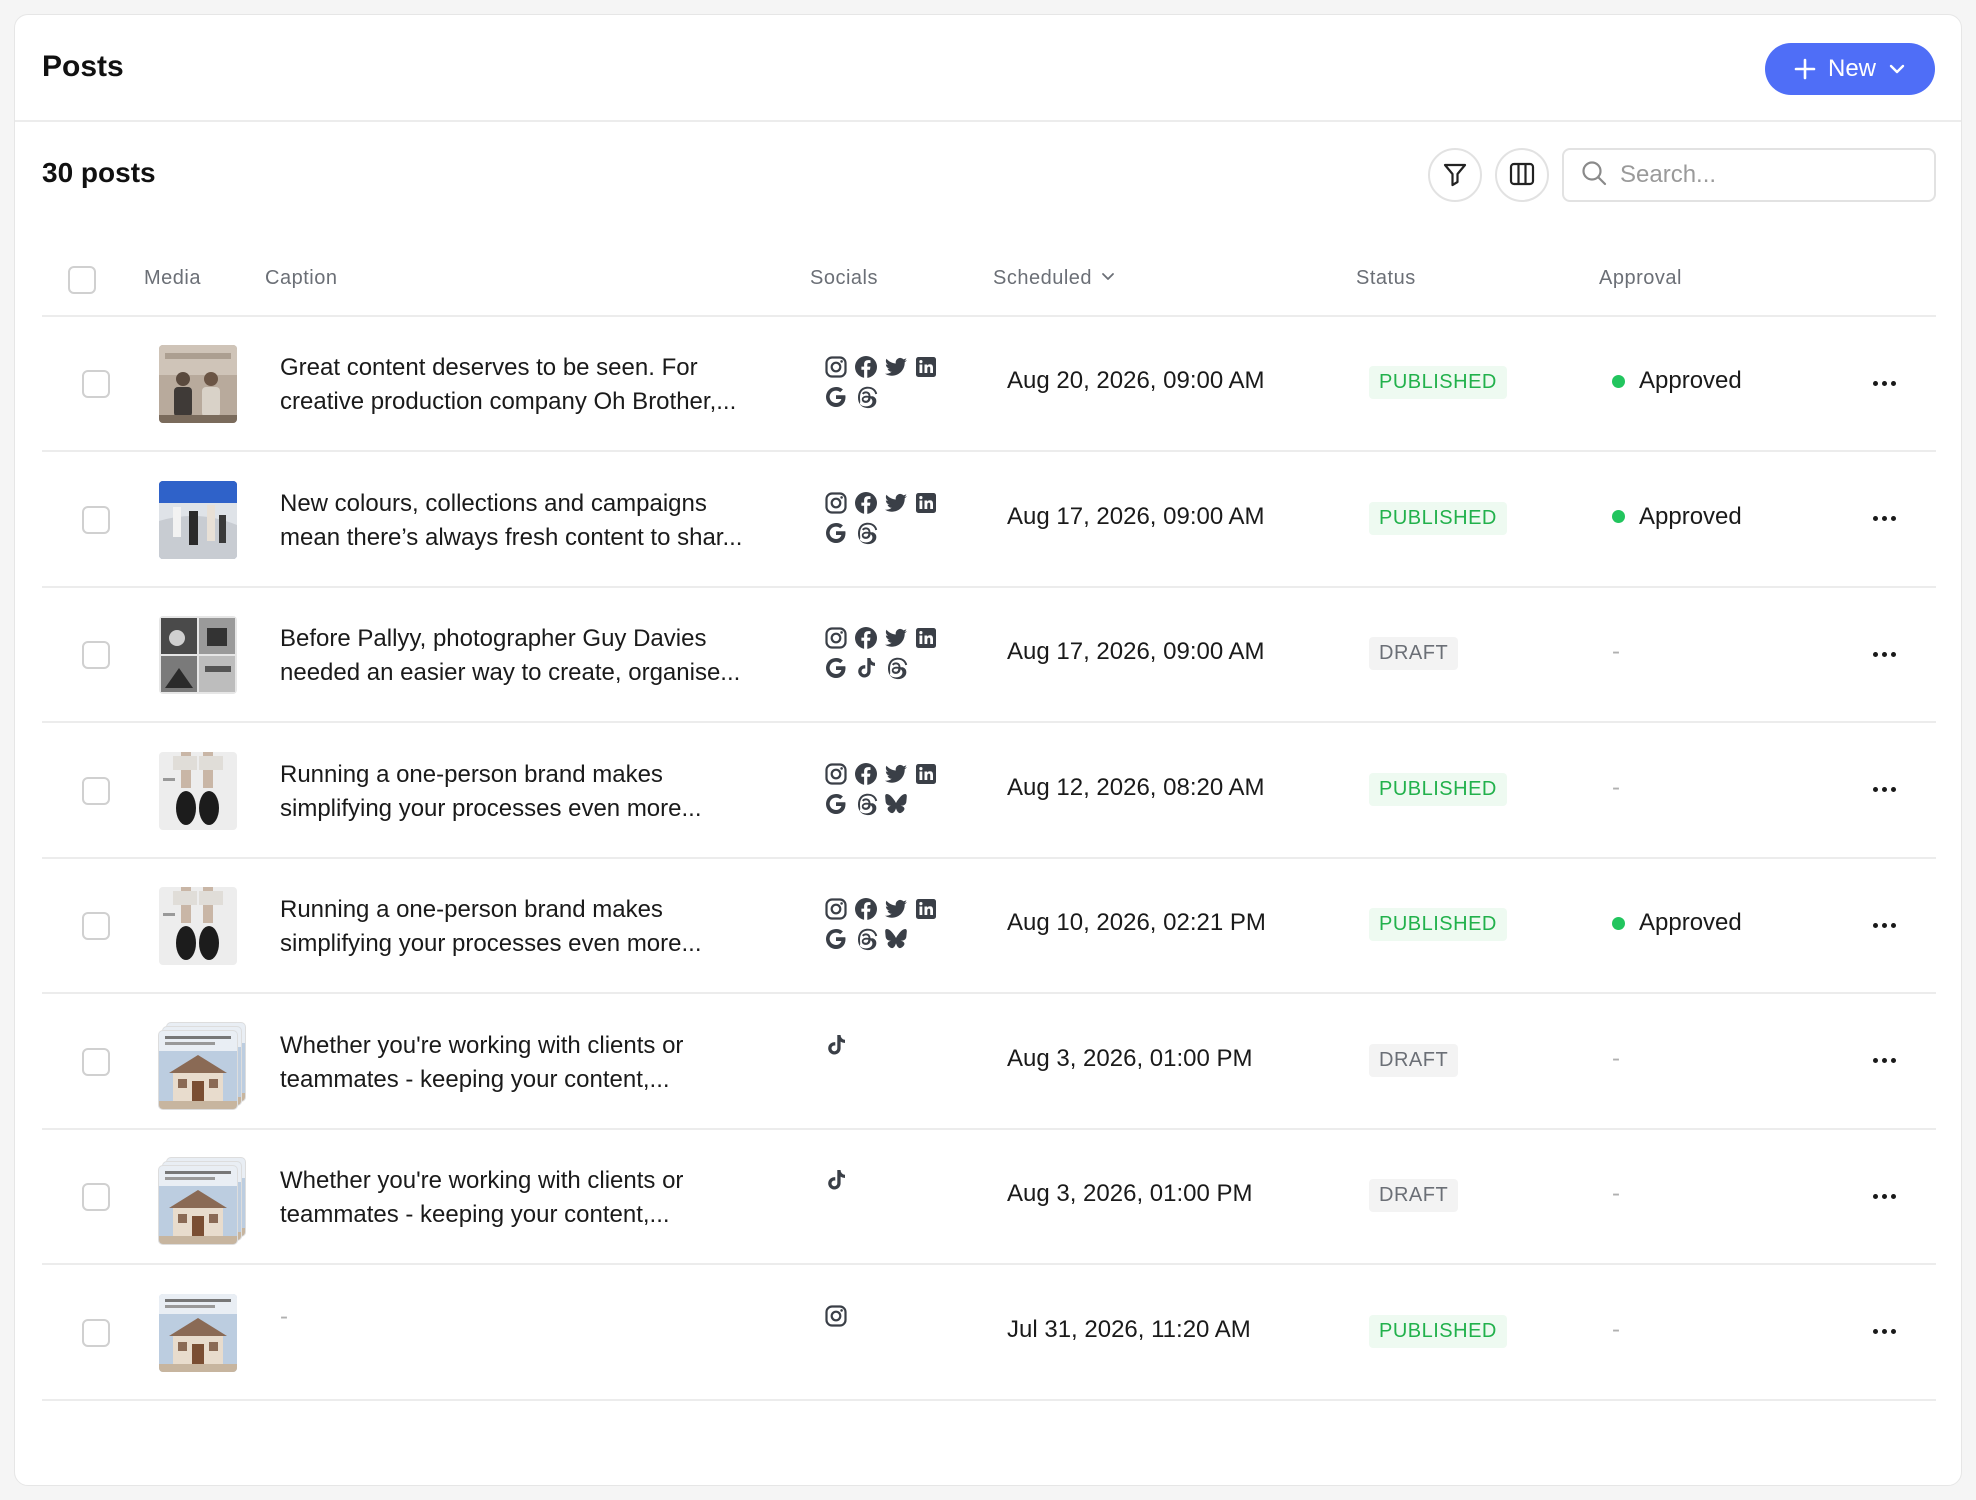  I want to click on columns-button, so click(1522, 175).